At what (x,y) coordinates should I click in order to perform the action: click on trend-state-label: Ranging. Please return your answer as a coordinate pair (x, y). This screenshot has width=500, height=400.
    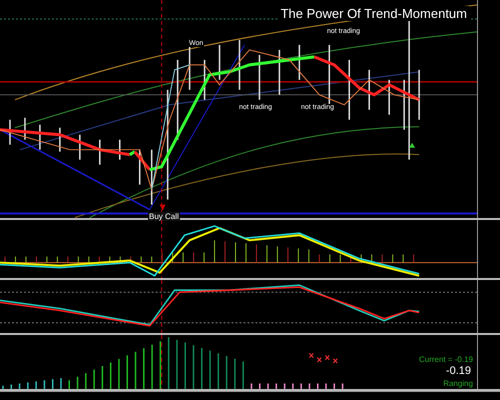
    Looking at the image, I should click on (458, 383).